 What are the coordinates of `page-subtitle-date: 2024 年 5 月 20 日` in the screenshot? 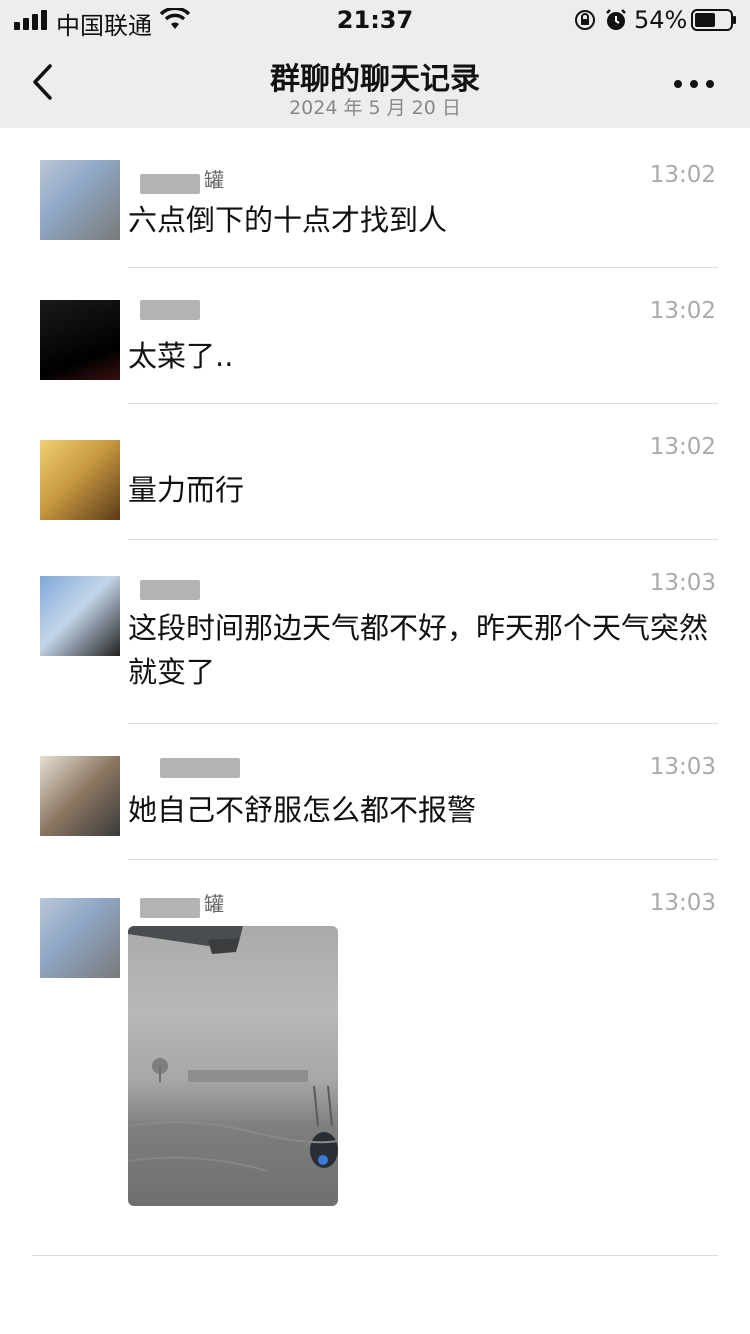 It's located at (375, 108).